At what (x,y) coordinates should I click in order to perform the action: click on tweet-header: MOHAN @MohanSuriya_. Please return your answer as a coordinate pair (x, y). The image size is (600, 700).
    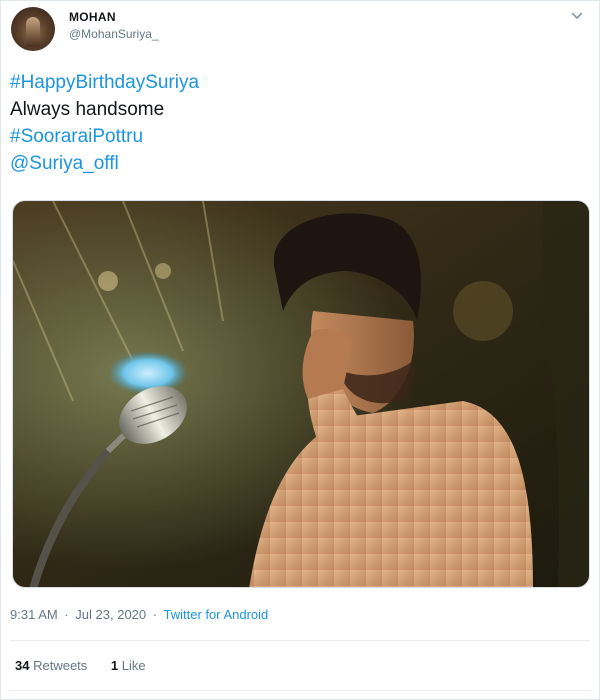
    Looking at the image, I should click on (300, 29).